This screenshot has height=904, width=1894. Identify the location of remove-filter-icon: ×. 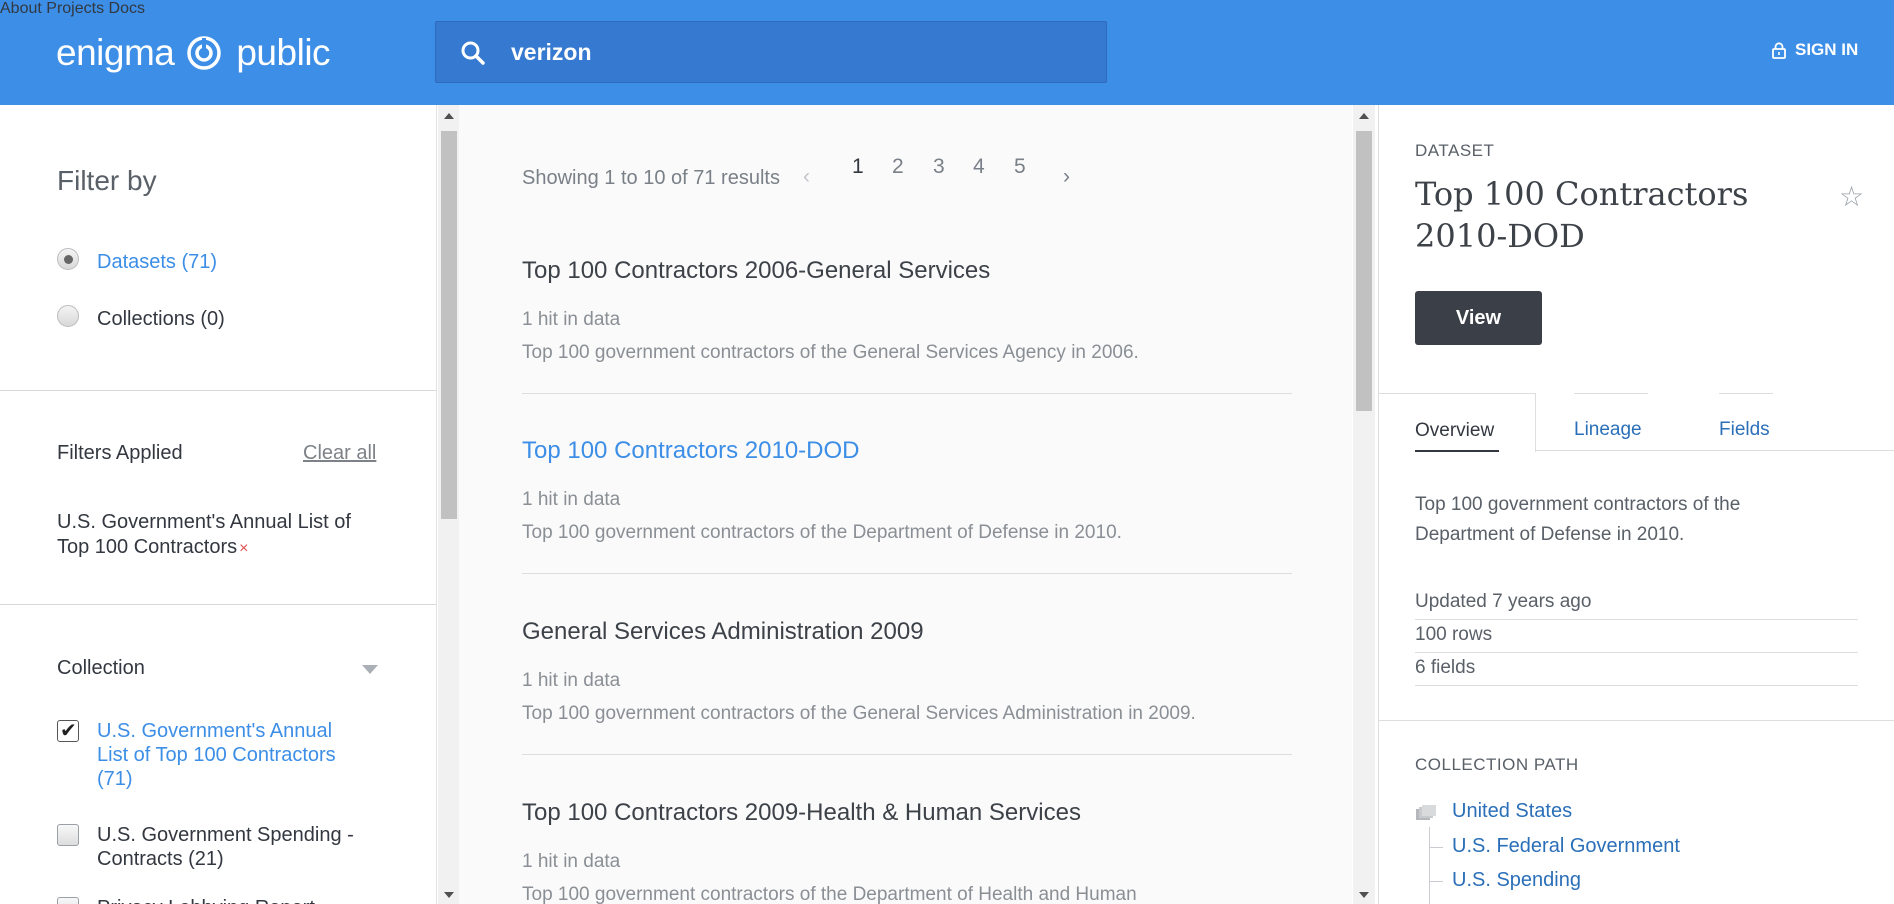
(243, 548).